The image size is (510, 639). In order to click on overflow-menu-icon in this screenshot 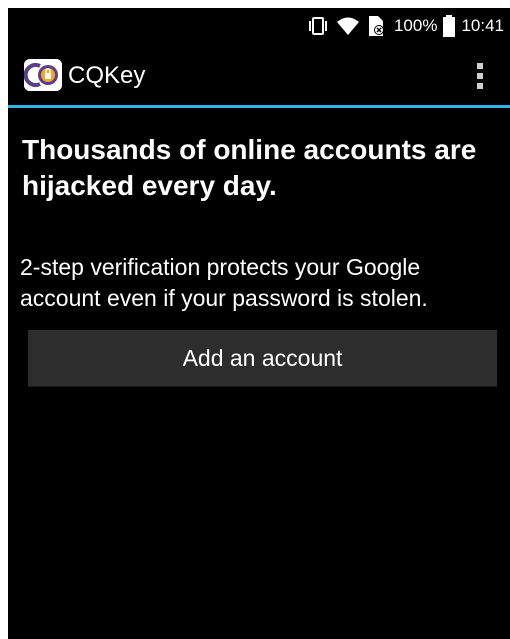, I will do `click(480, 76)`.